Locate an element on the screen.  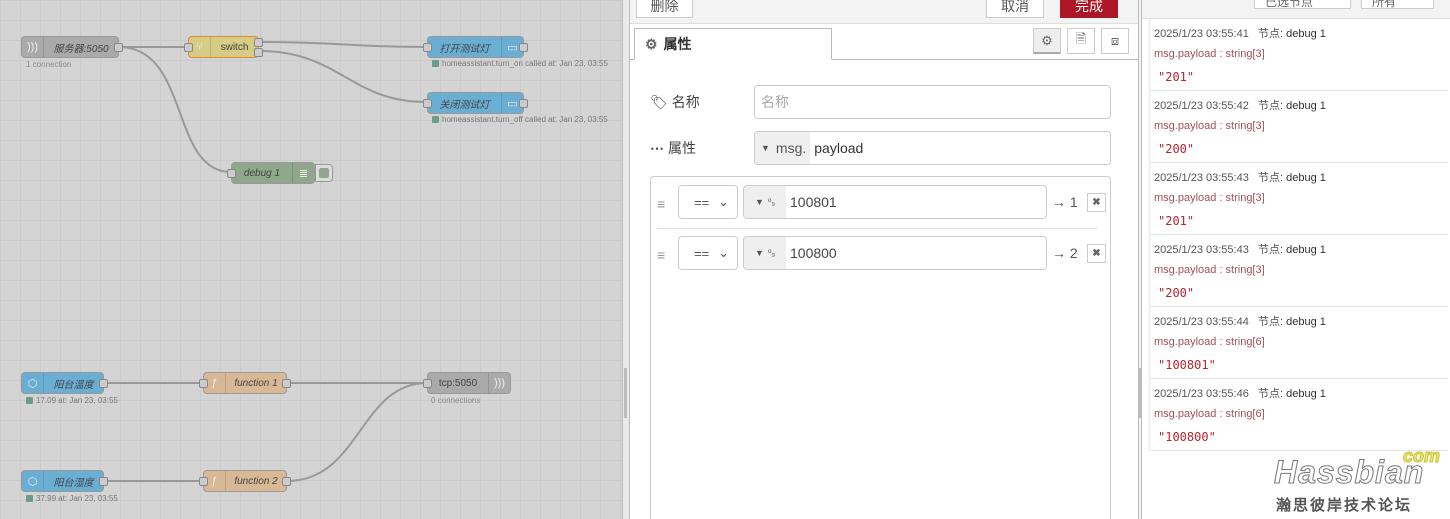
appearance-button: ⧈ is located at coordinates (1115, 41).